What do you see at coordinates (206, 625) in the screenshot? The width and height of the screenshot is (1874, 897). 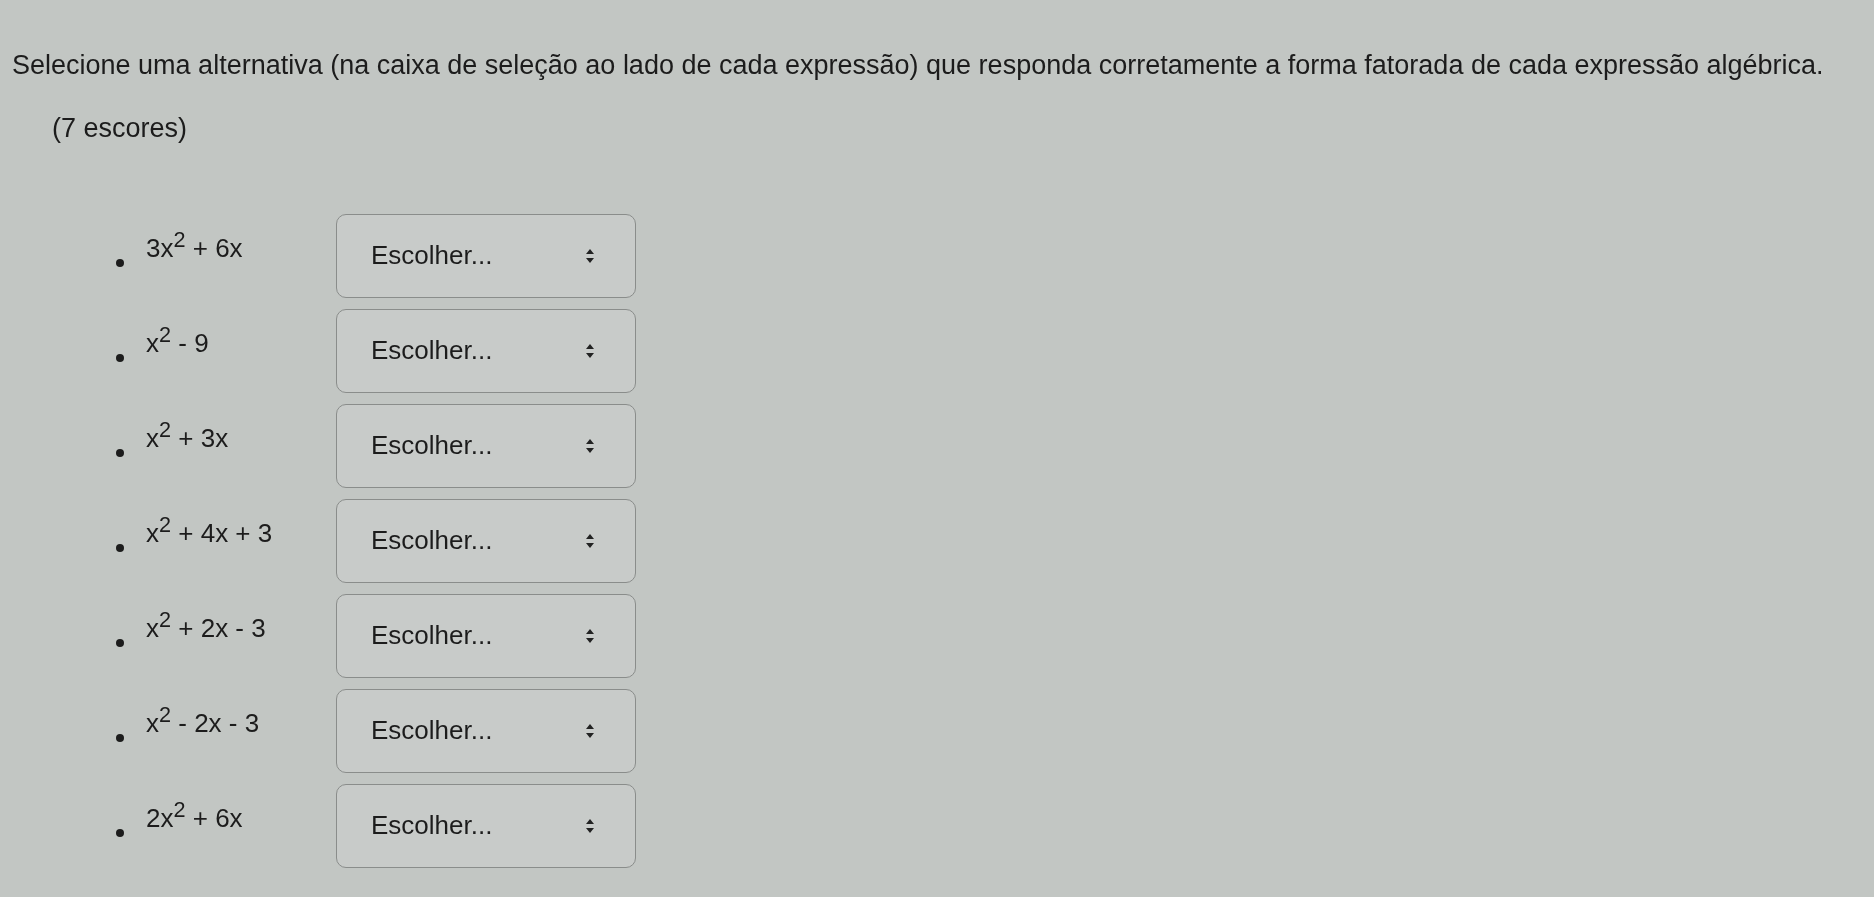 I see `expression-text: x$^{2}$ + 2x - 3` at bounding box center [206, 625].